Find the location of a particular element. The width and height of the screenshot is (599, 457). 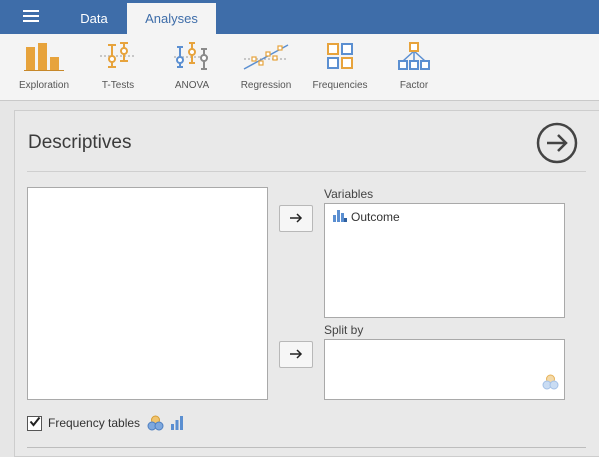

hamburger-menu-icon is located at coordinates (31, 18).